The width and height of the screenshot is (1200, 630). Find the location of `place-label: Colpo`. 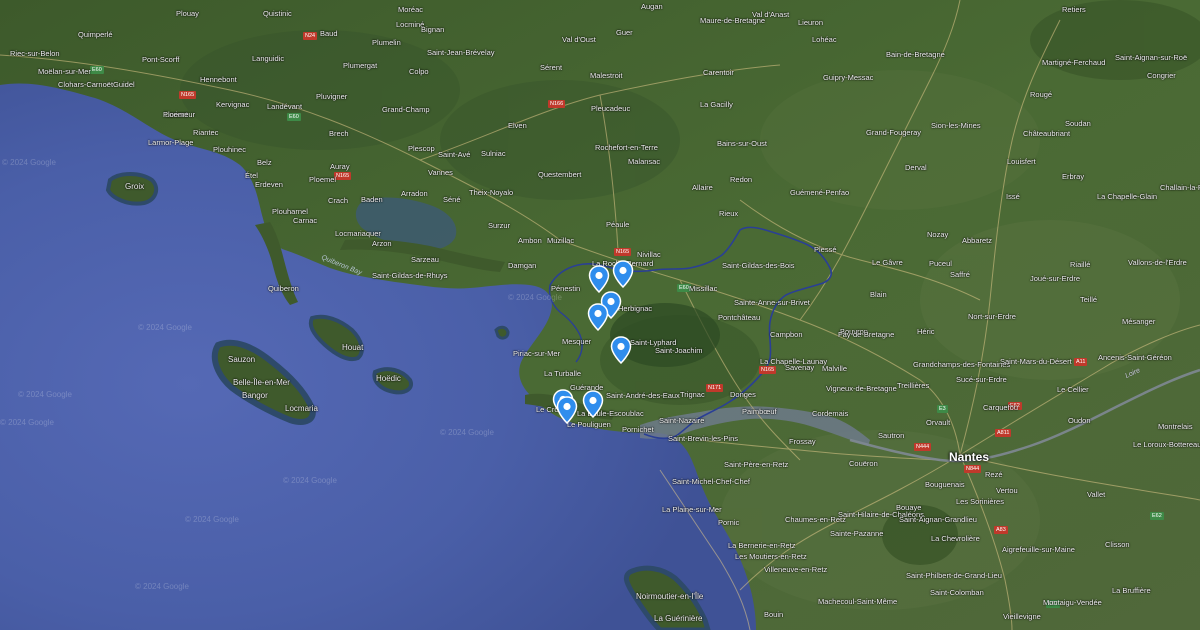

place-label: Colpo is located at coordinates (419, 71).